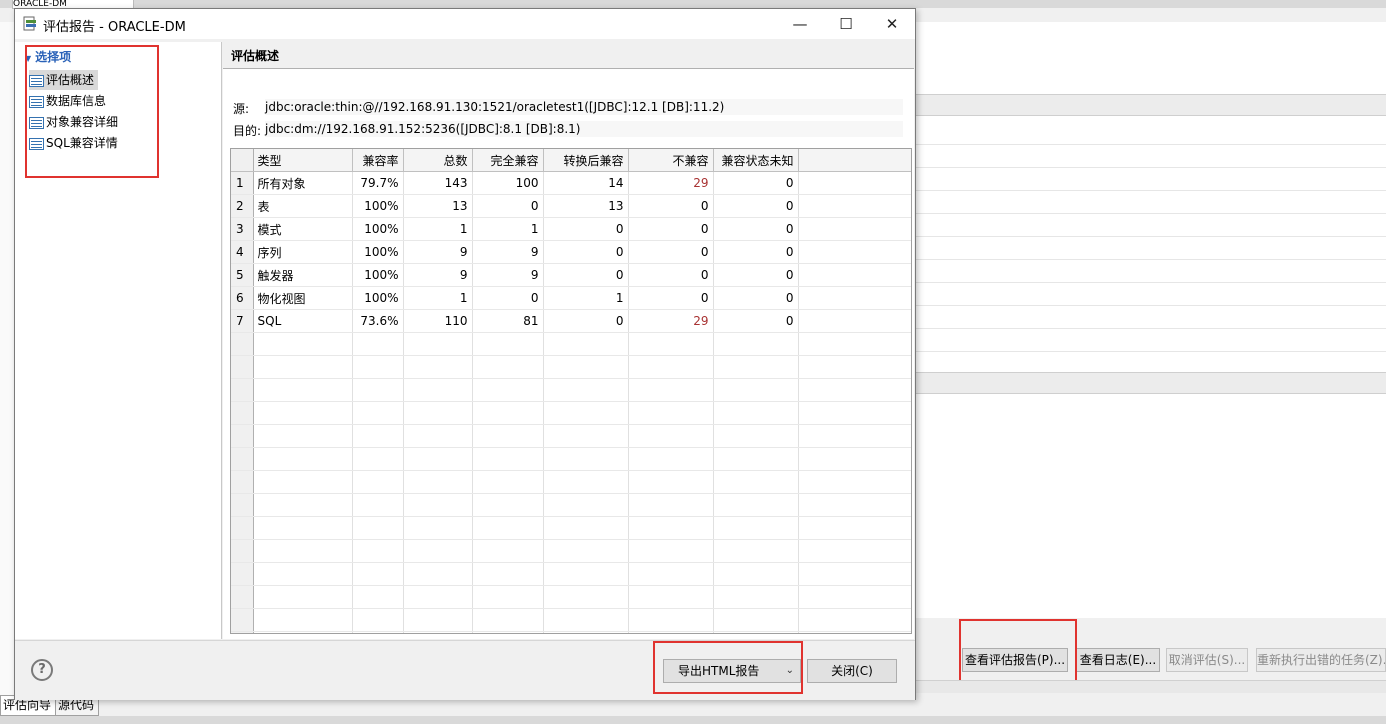 This screenshot has height=724, width=1386. What do you see at coordinates (438, 160) in the screenshot?
I see `column-header: 总数` at bounding box center [438, 160].